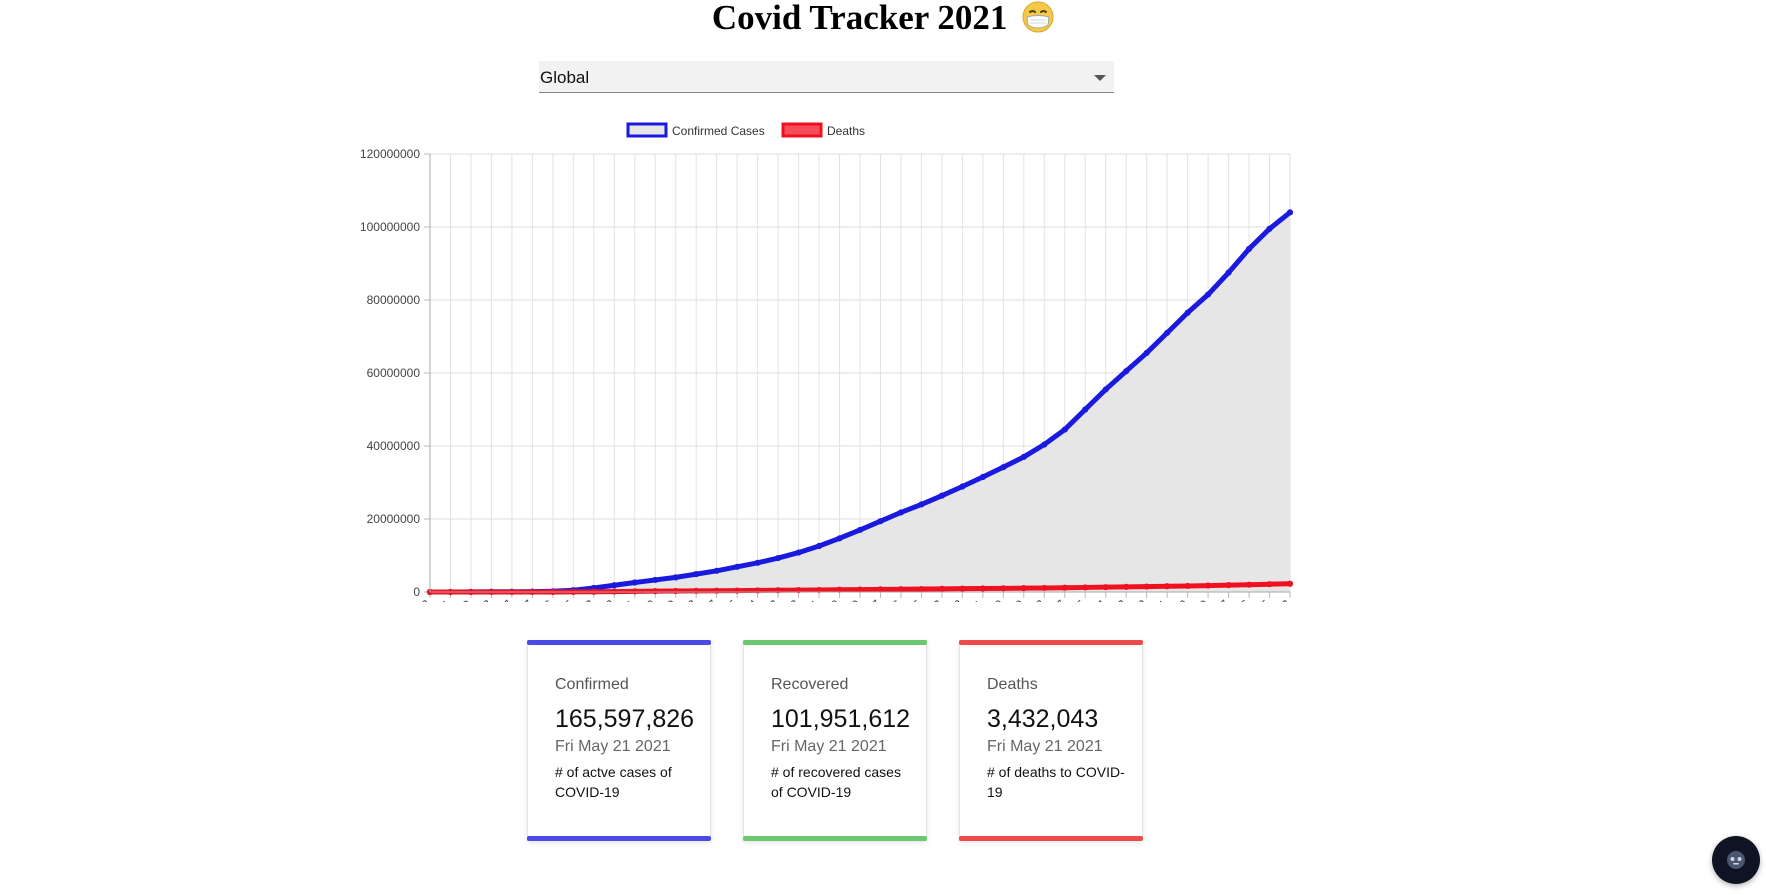  I want to click on confirmed-card-description: # of actve cases of COVID-19, so click(613, 782).